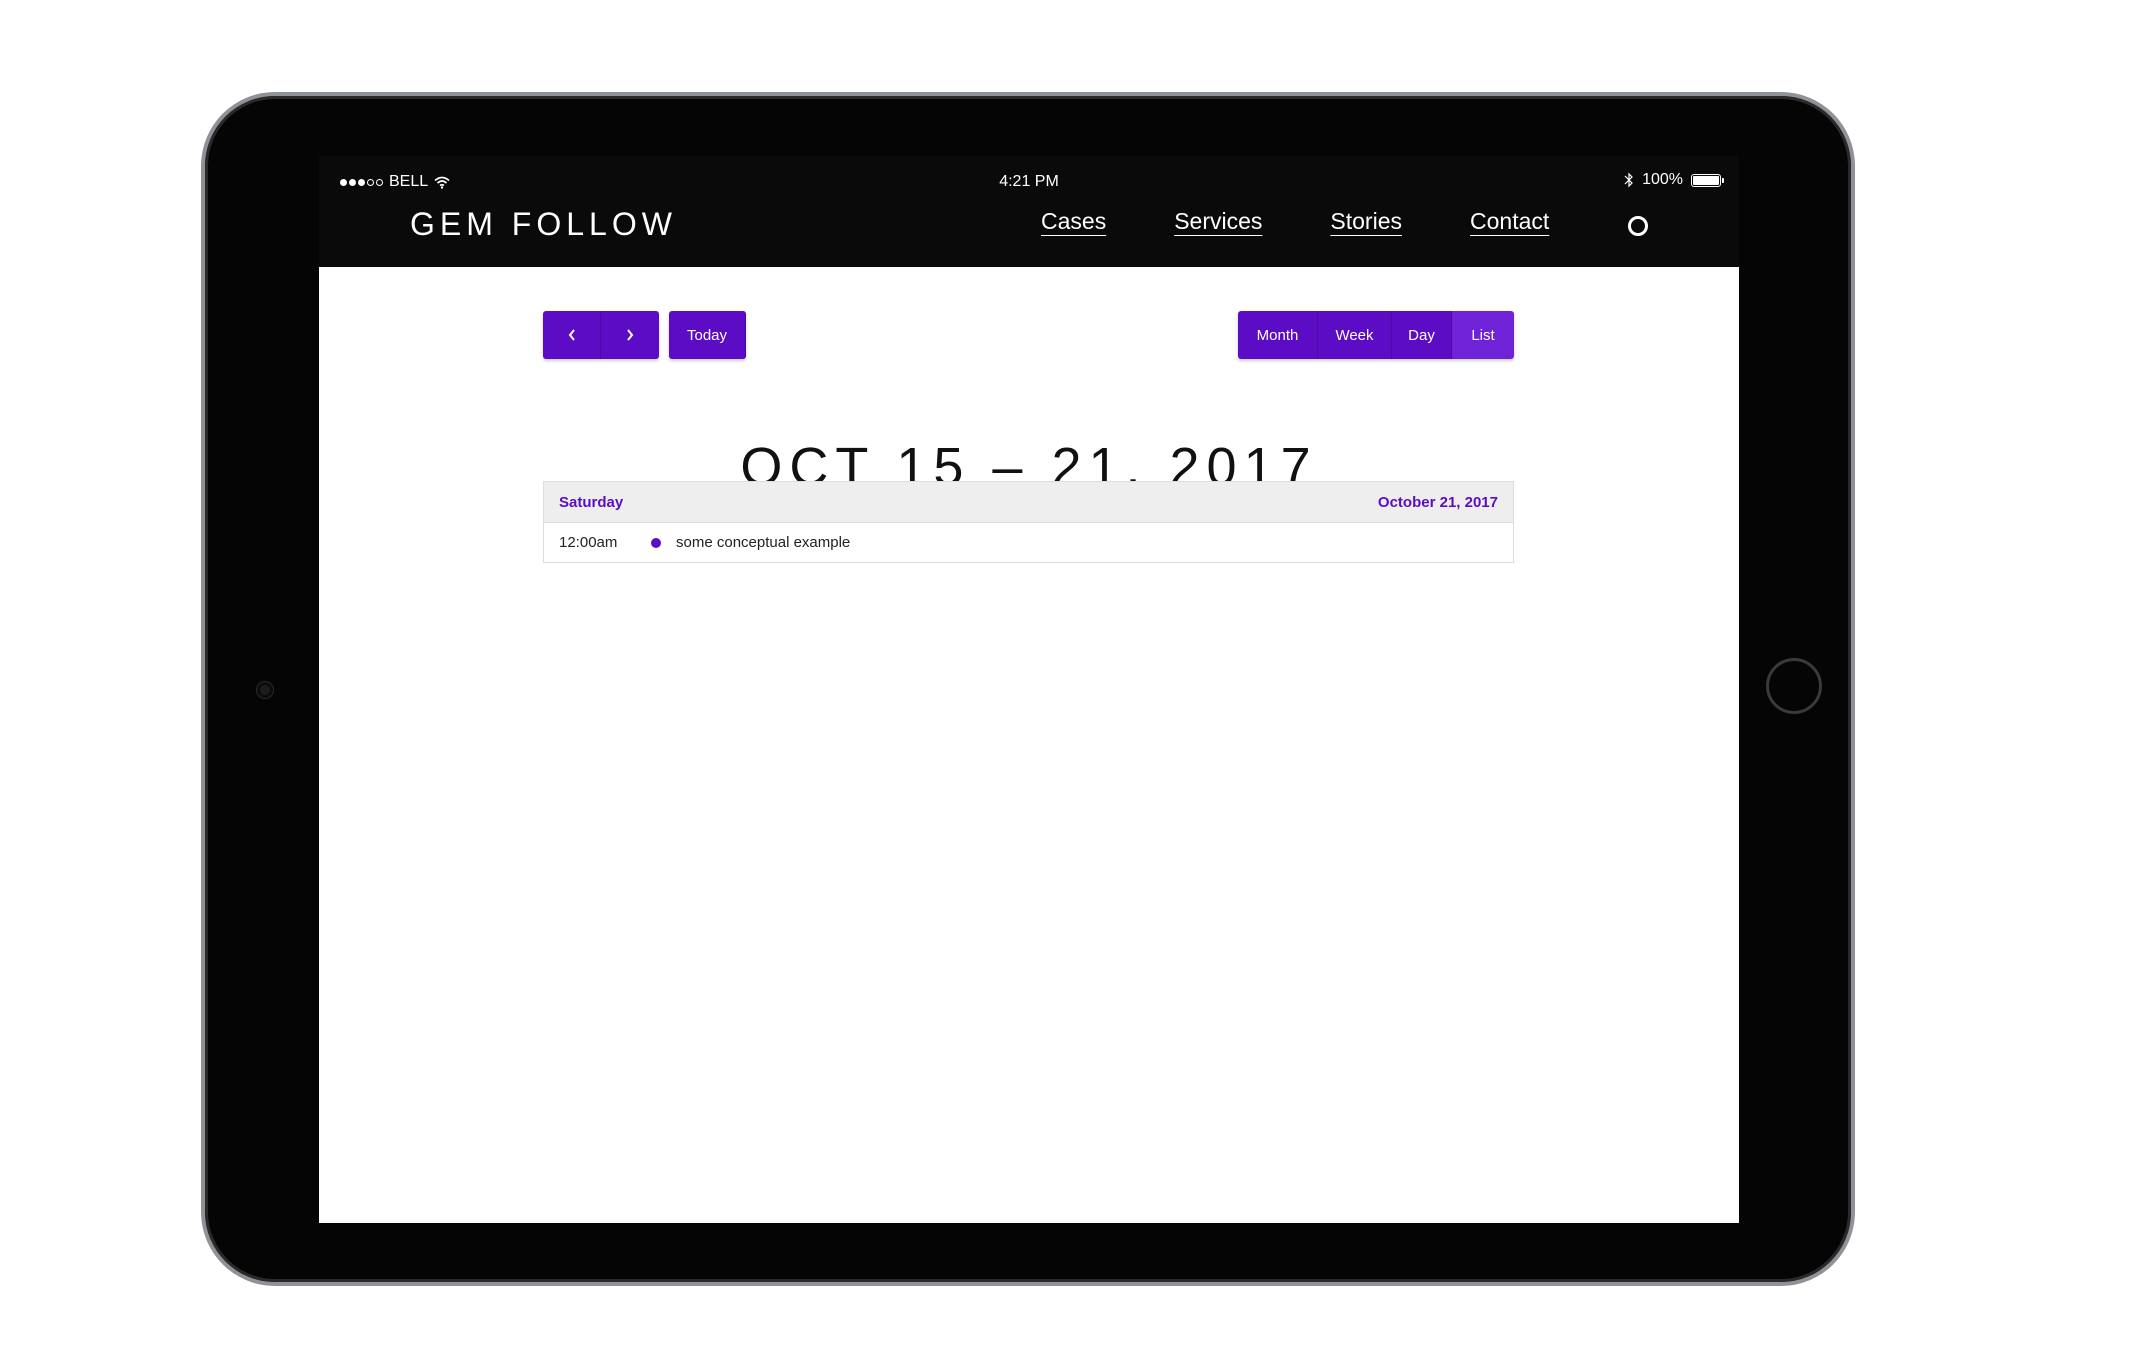 This screenshot has height=1366, width=2134. I want to click on today-button: Today, so click(707, 335).